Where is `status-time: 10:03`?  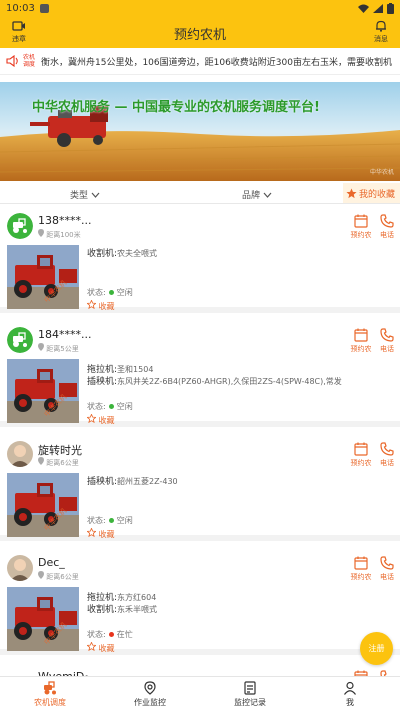 status-time: 10:03 is located at coordinates (20, 8).